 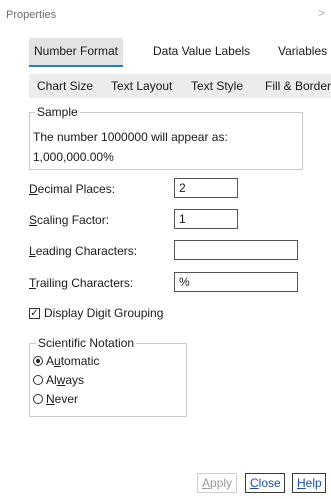 What do you see at coordinates (309, 483) in the screenshot?
I see `help-button: Help` at bounding box center [309, 483].